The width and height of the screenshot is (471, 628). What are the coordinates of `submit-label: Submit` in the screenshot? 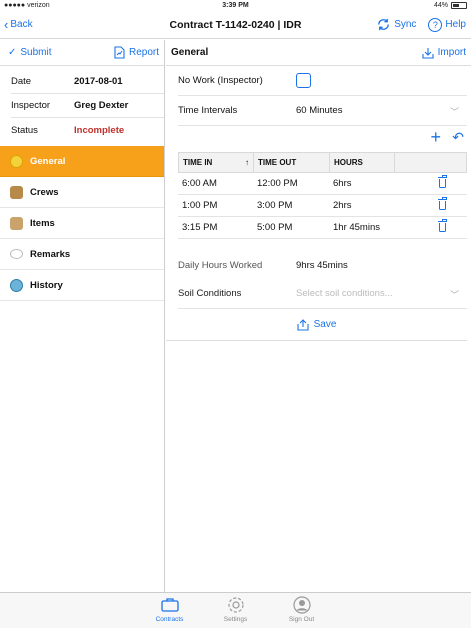 It's located at (36, 52).